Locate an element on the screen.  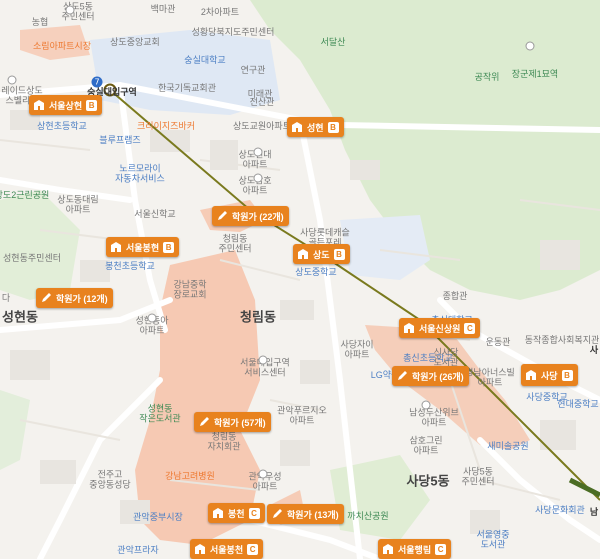
place-label: 다 is located at coordinates (6, 297).